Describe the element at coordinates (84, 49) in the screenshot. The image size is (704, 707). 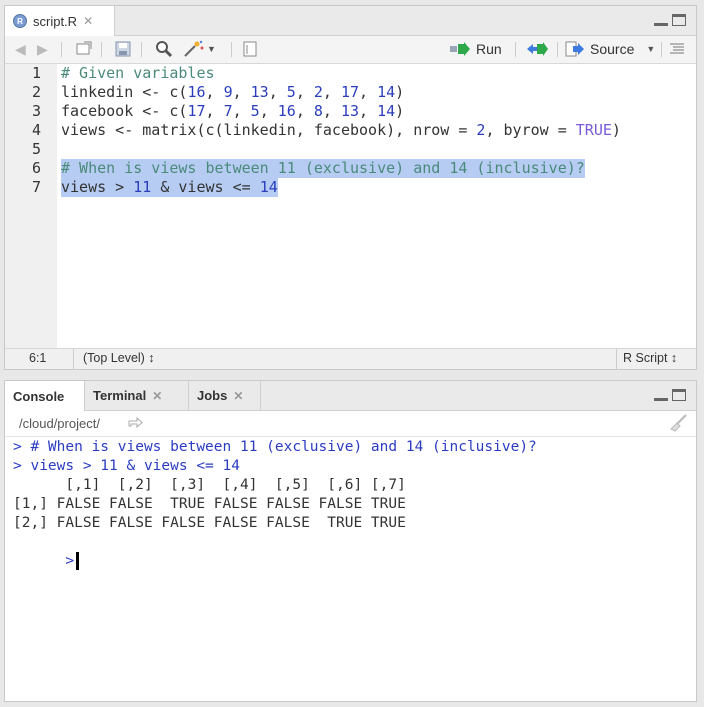
I see `show-in-window-icon` at that location.